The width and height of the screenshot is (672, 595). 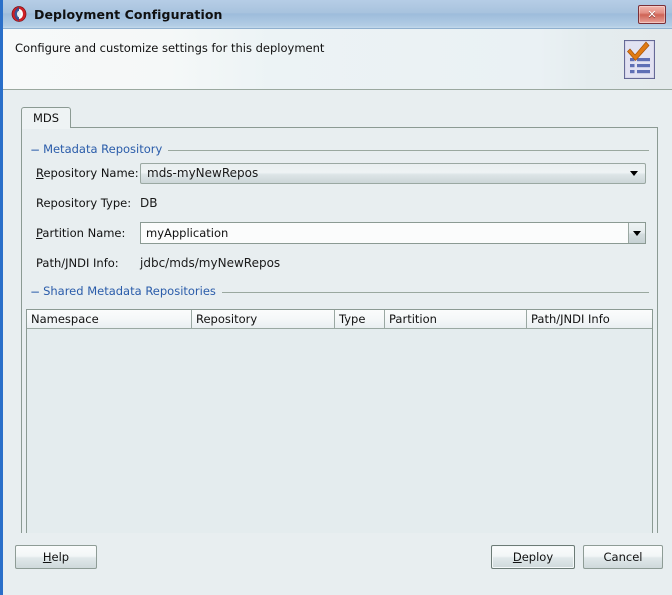 What do you see at coordinates (46, 127) in the screenshot?
I see `tab-panel-join` at bounding box center [46, 127].